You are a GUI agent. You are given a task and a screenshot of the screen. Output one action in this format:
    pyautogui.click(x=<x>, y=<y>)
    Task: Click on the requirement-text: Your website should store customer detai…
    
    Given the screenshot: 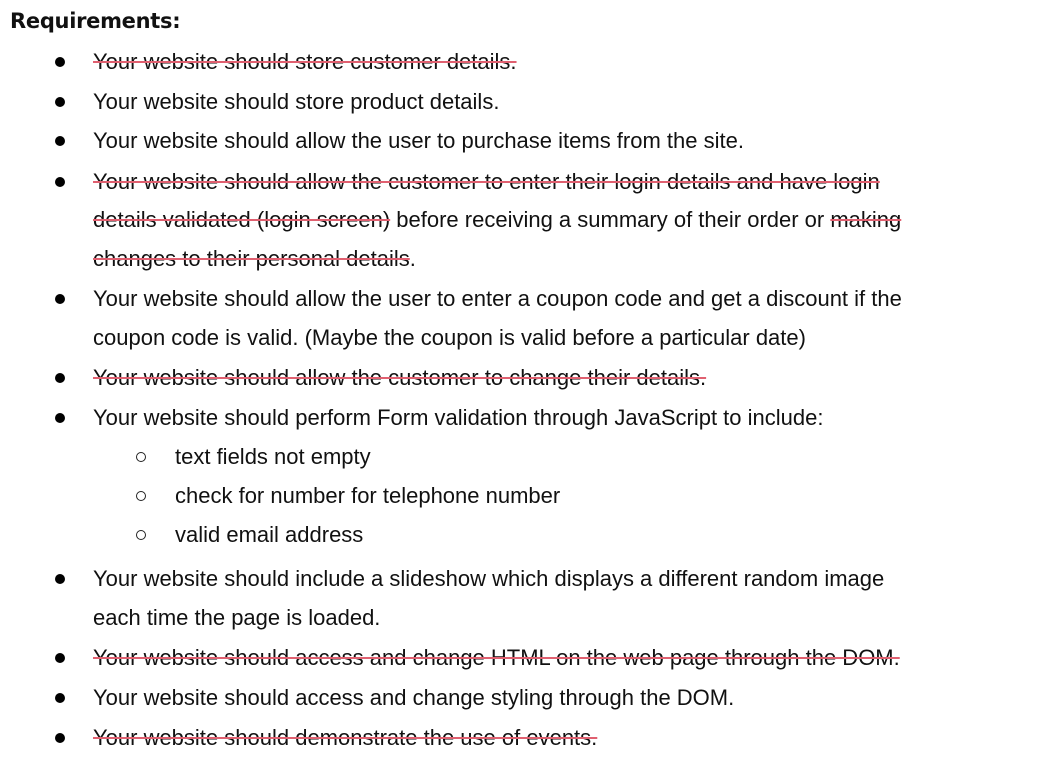 What is the action you would take?
    pyautogui.click(x=305, y=61)
    